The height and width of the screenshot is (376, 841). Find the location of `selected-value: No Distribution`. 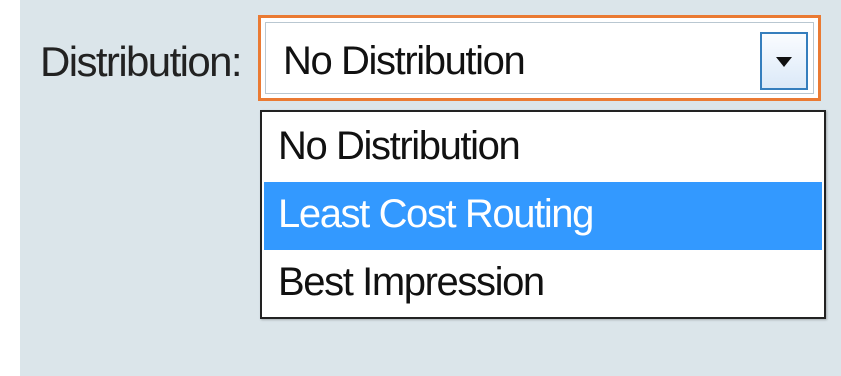

selected-value: No Distribution is located at coordinates (404, 61).